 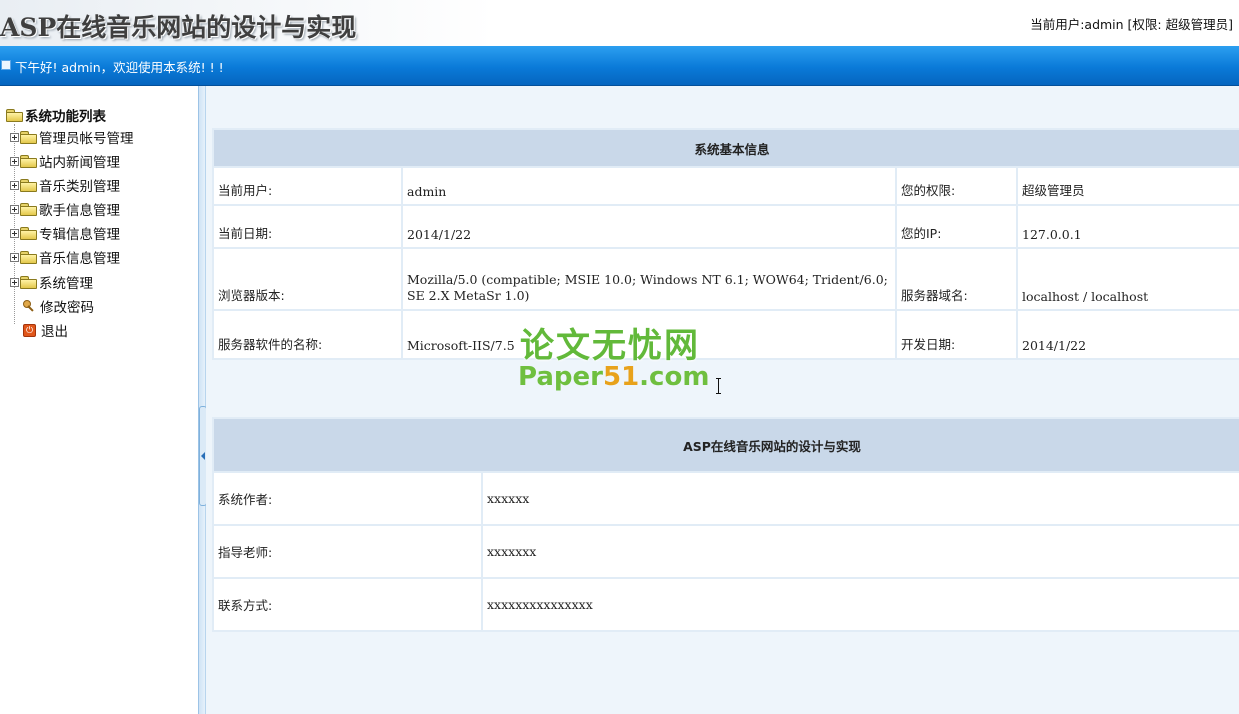 What do you see at coordinates (66, 284) in the screenshot?
I see `sidebar-item-label: 系统管理` at bounding box center [66, 284].